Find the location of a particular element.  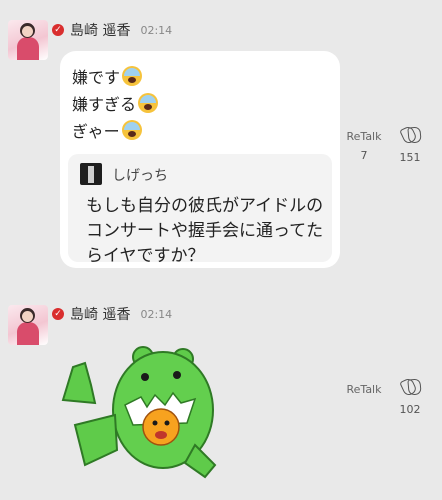

quoted-question: しげっち もしも自分の彼氏がアイドルのコンサートや握手会に通ってたらイヤですか？ is located at coordinates (200, 210).